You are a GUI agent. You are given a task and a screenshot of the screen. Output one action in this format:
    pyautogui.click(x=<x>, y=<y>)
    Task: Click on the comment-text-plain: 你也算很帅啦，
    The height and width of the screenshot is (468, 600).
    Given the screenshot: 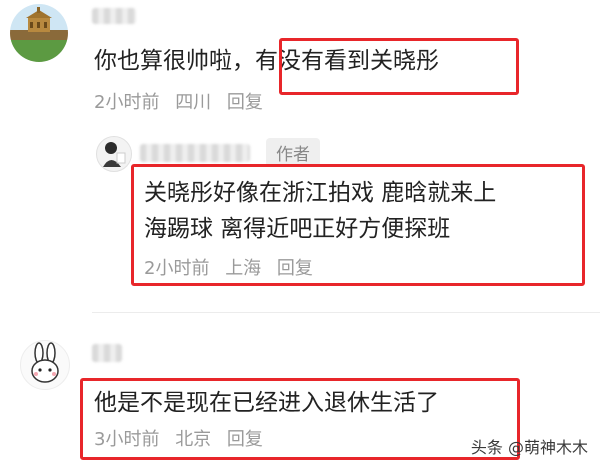 What is the action you would take?
    pyautogui.click(x=174, y=61)
    